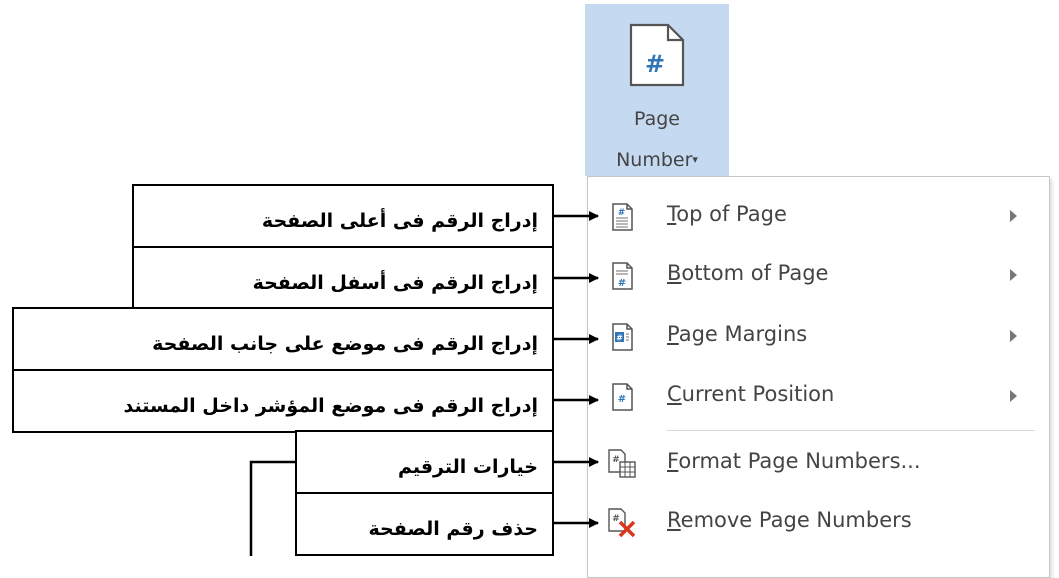 The height and width of the screenshot is (578, 1059). Describe the element at coordinates (272, 508) in the screenshot. I see `bracket-line` at that location.